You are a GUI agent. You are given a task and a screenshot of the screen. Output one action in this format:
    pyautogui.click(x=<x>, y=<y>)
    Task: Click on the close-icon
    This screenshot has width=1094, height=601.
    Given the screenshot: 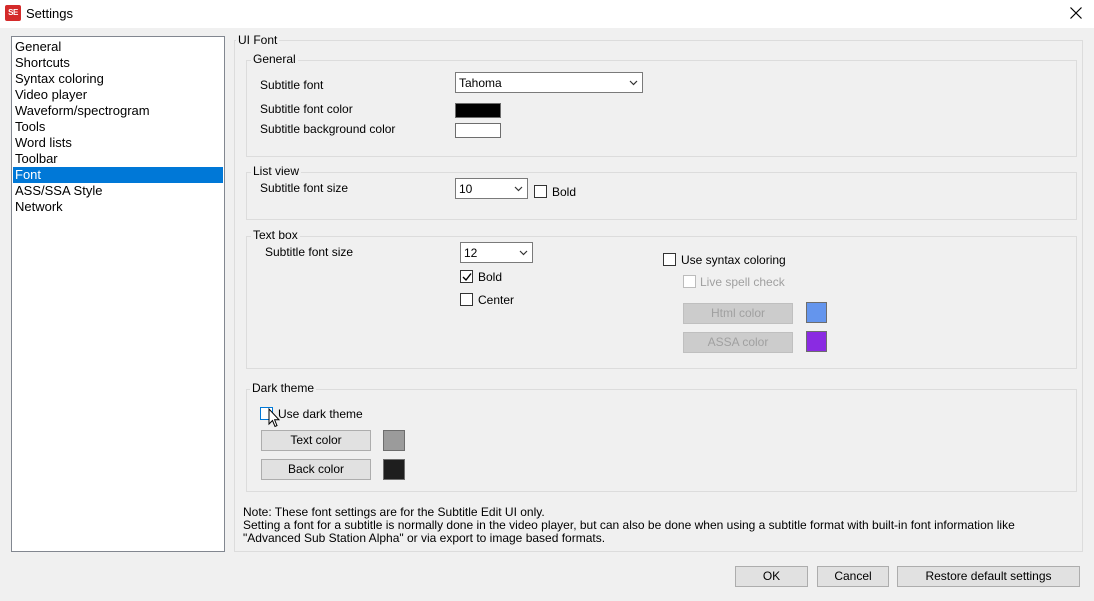 What is the action you would take?
    pyautogui.click(x=1076, y=13)
    